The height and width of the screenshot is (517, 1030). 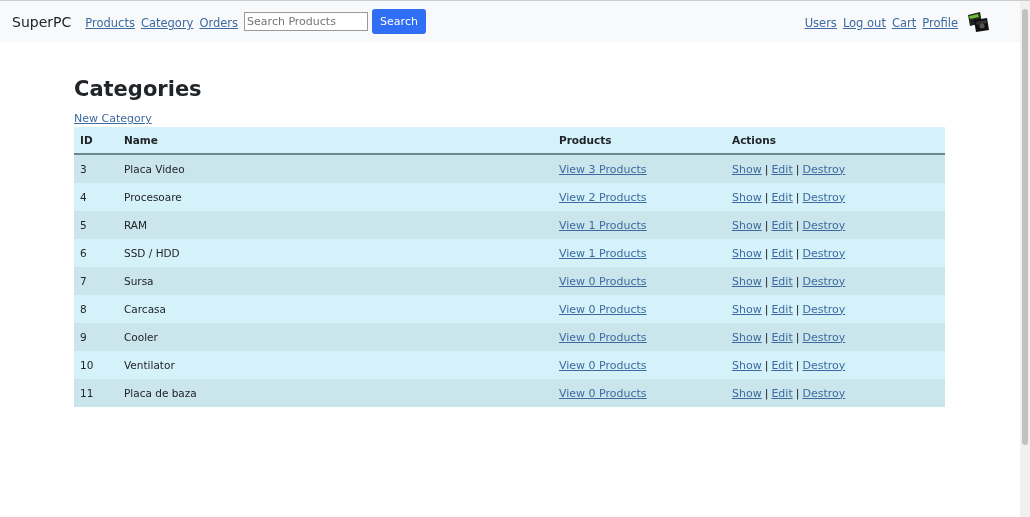 I want to click on table-cell: Procesoare, so click(x=153, y=197).